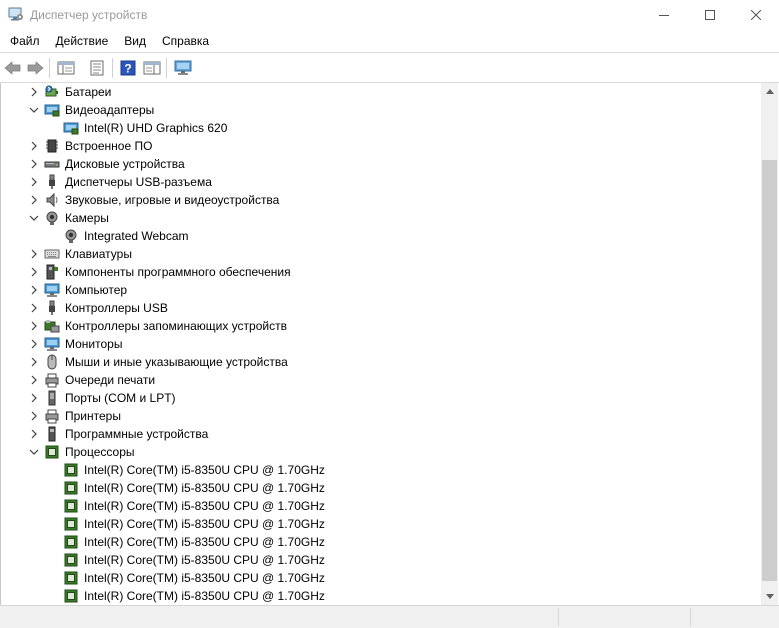  What do you see at coordinates (381, 290) in the screenshot?
I see `tree-category-row: Компьютер` at bounding box center [381, 290].